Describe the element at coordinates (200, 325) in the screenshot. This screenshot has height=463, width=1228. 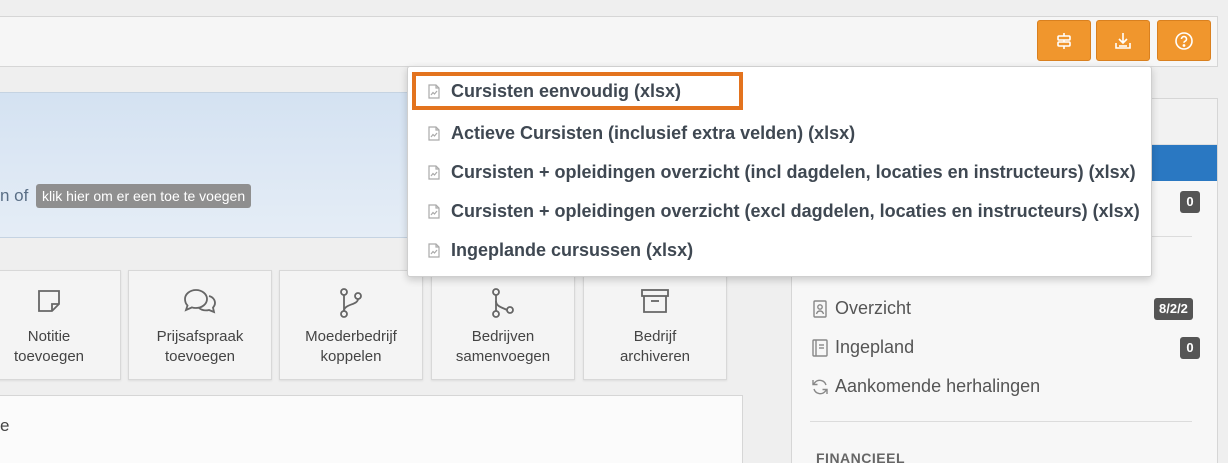
I see `add-price-agreement-tile: Prijsafspraak toevoegen` at that location.